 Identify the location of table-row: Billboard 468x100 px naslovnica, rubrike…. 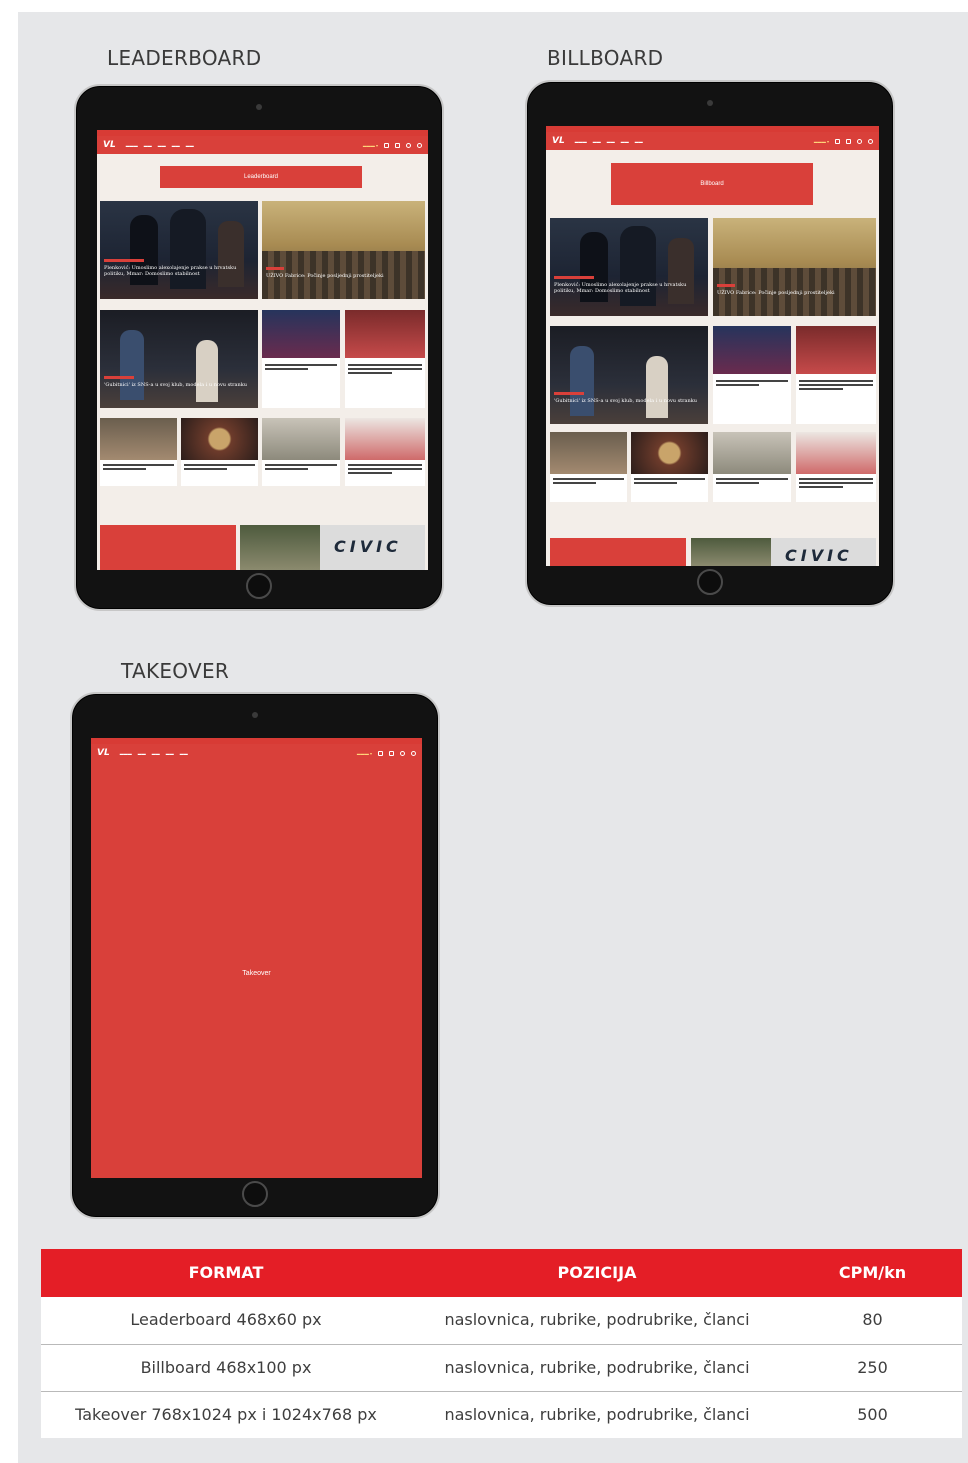
(501, 1367).